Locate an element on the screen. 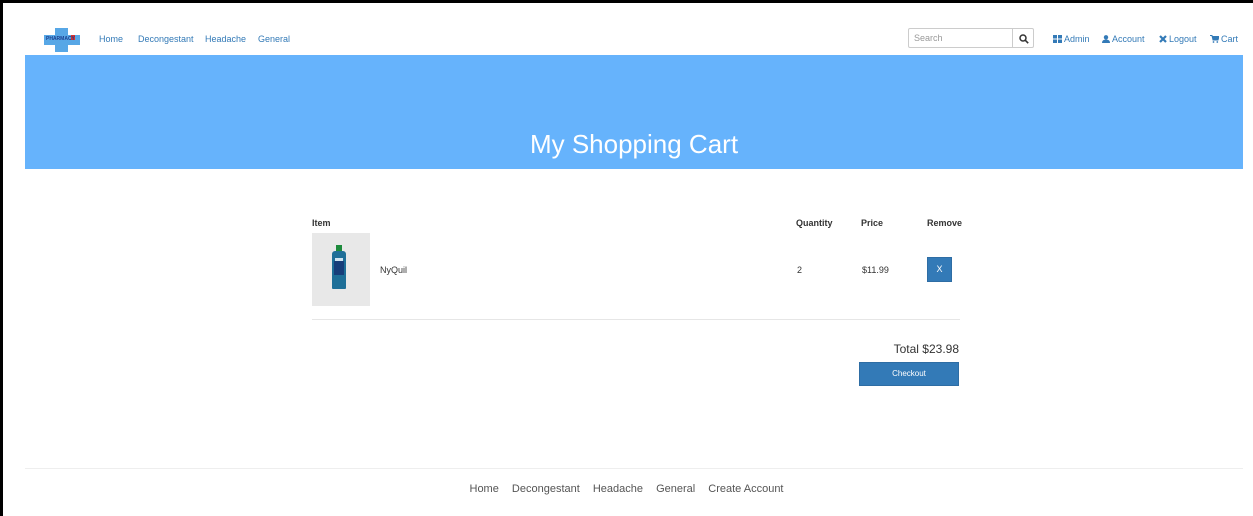  logo-text: PHARMACY is located at coordinates (60, 39).